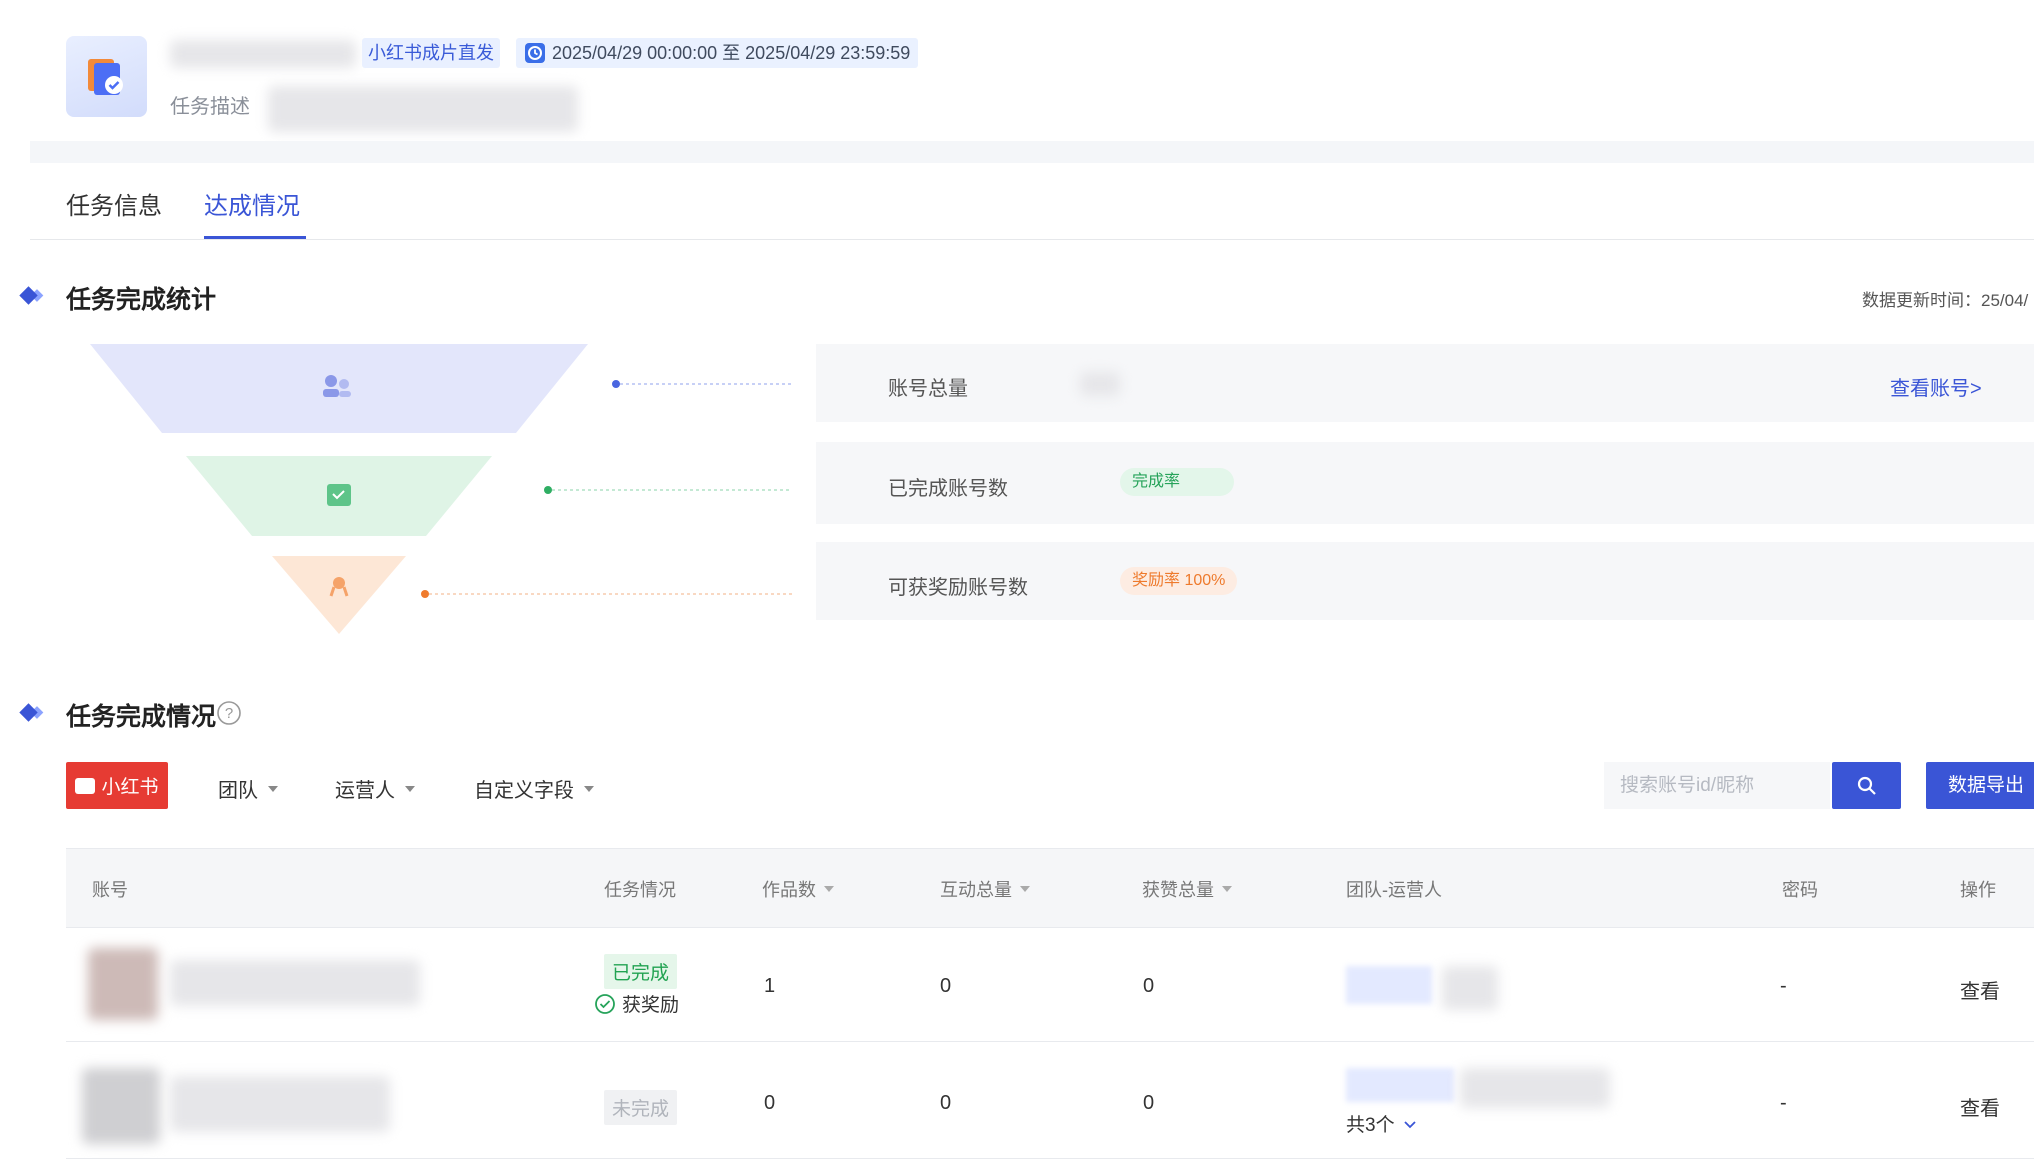  What do you see at coordinates (263, 54) in the screenshot?
I see `task-name-redacted` at bounding box center [263, 54].